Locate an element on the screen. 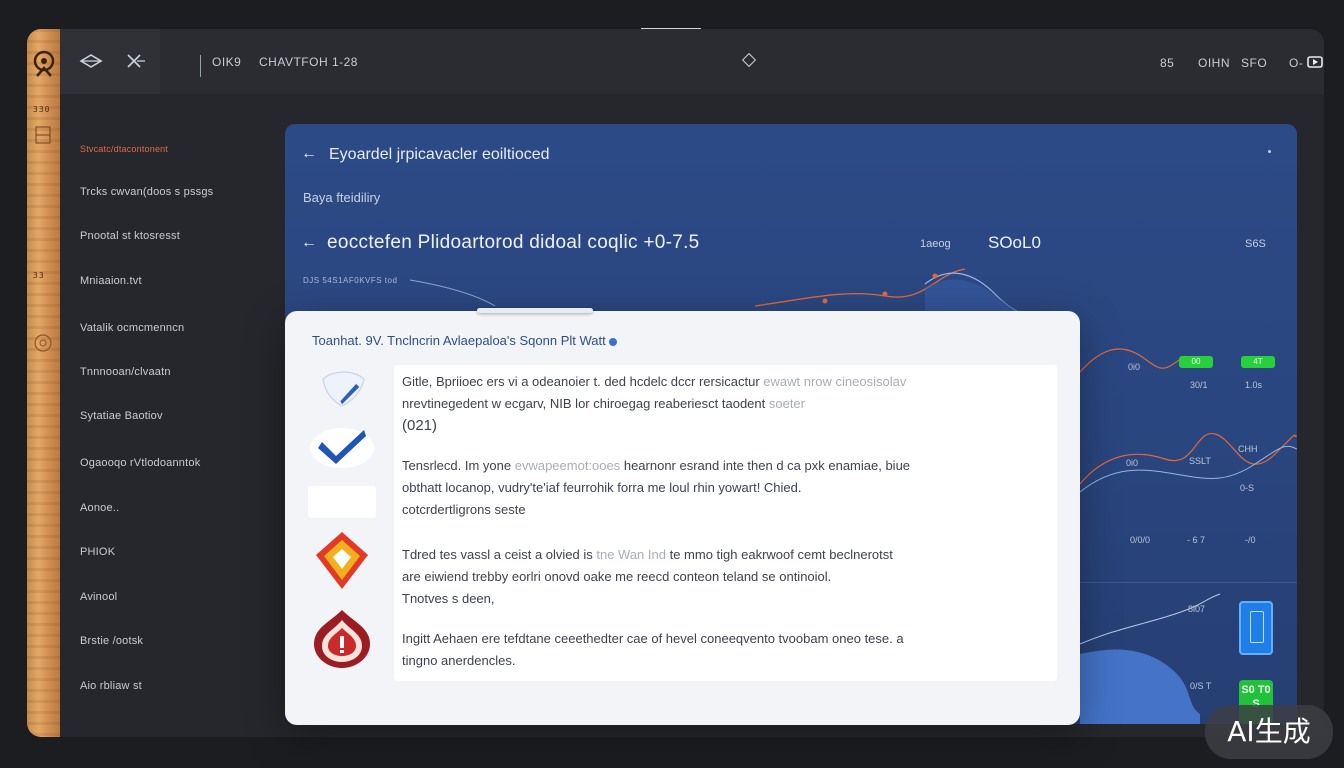 This screenshot has width=1344, height=768. chart-label: 8i07 is located at coordinates (1197, 609).